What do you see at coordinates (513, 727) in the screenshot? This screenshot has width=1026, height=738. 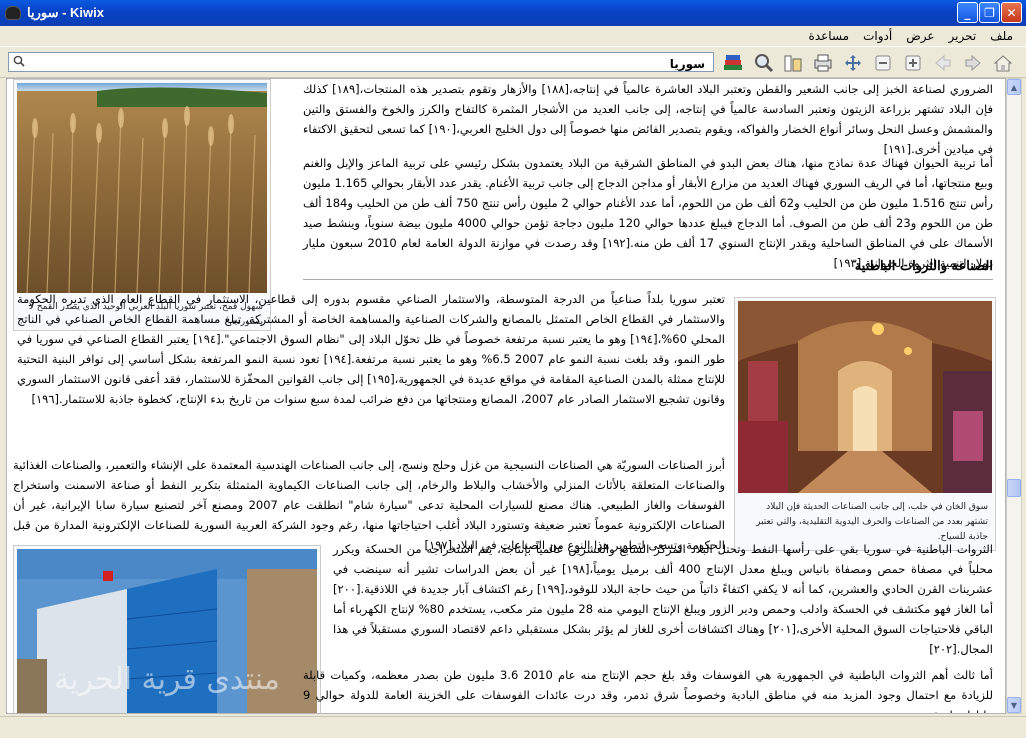 I see `status-bar` at bounding box center [513, 727].